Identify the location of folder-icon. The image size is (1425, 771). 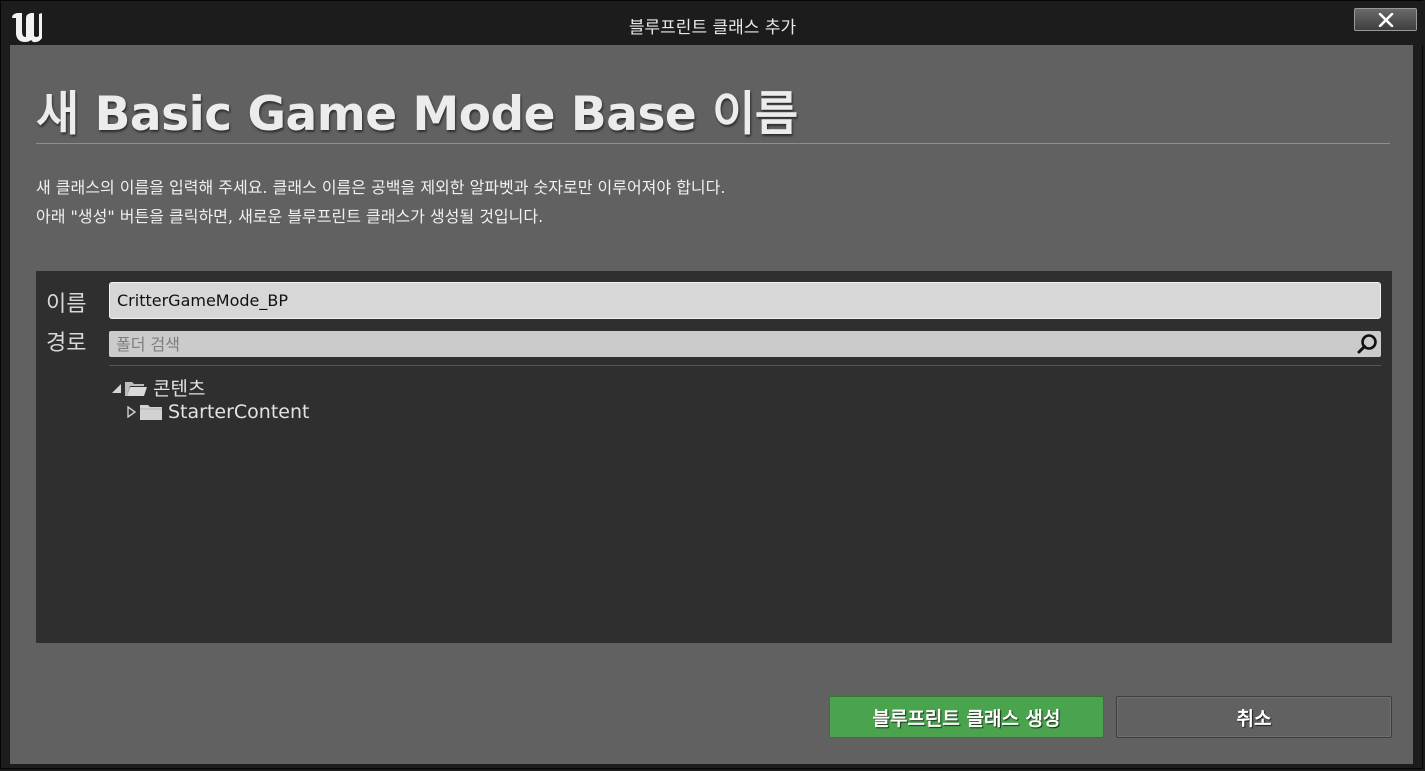
(151, 412).